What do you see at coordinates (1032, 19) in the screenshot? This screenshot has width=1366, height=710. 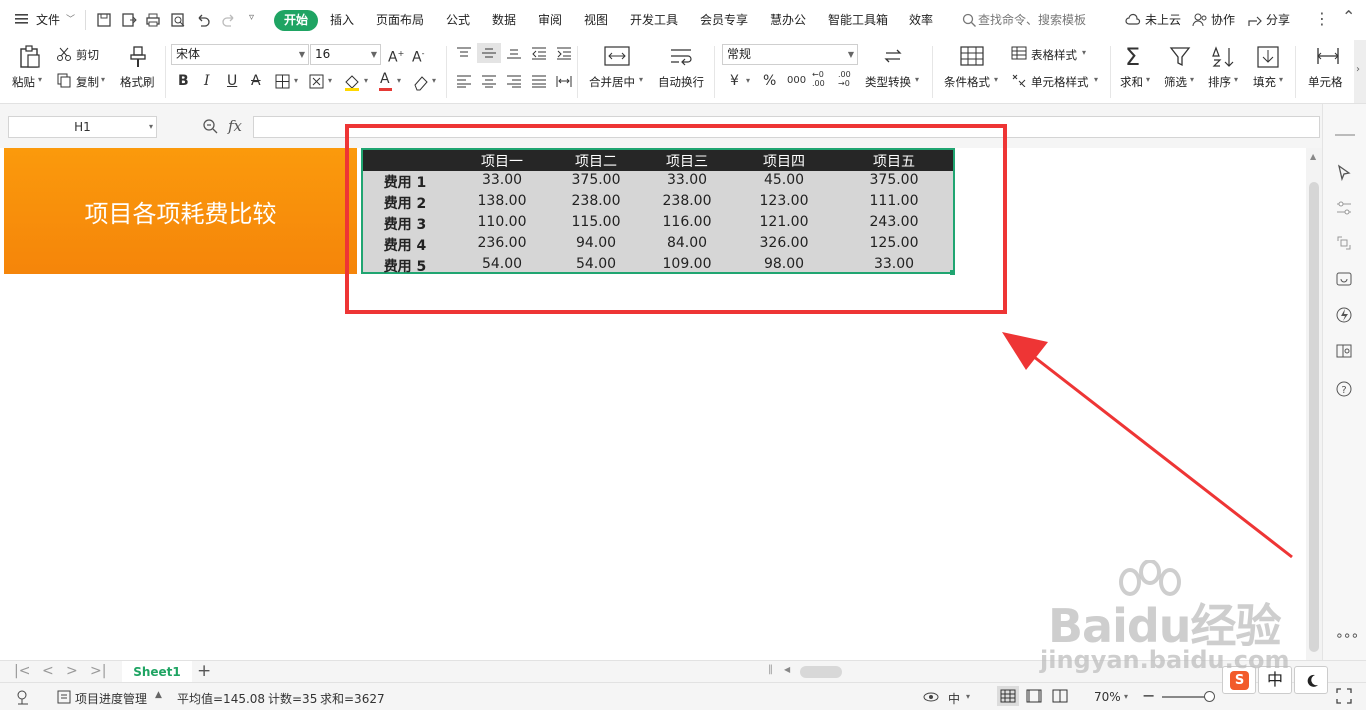 I see `command-search-input: 查找命令、搜索模板` at bounding box center [1032, 19].